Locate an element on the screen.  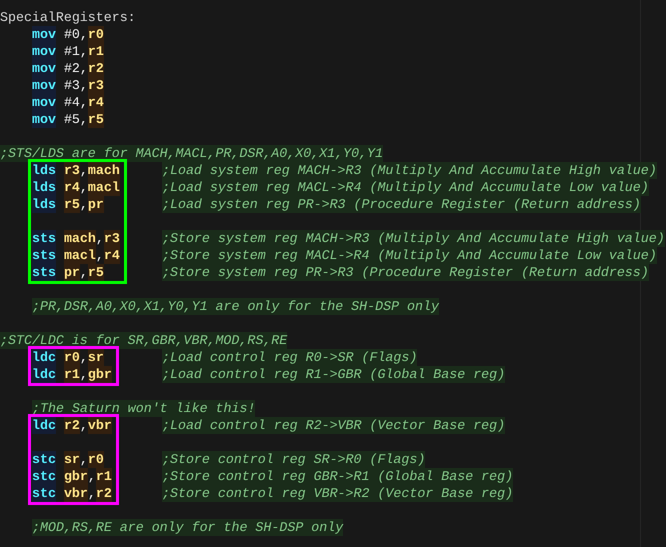
immediate-operand: #4 is located at coordinates (72, 102).